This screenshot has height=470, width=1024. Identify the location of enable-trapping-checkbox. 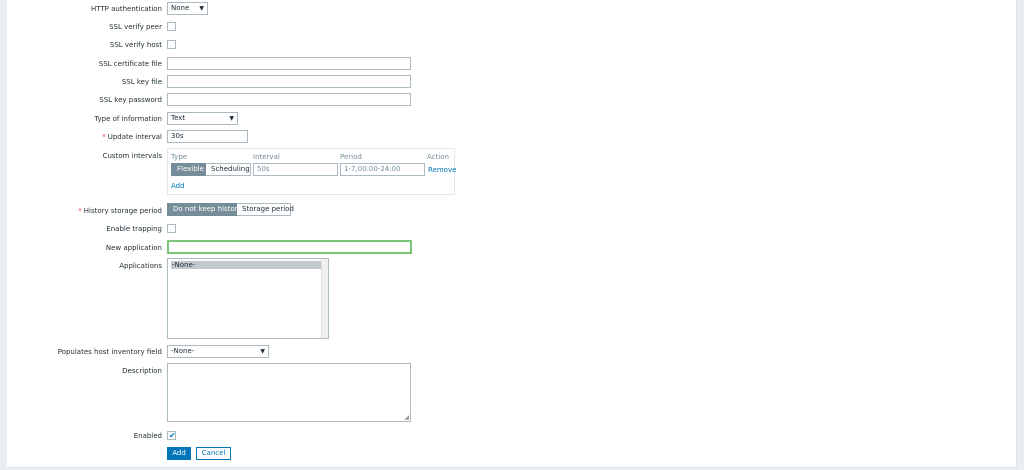
(171, 228).